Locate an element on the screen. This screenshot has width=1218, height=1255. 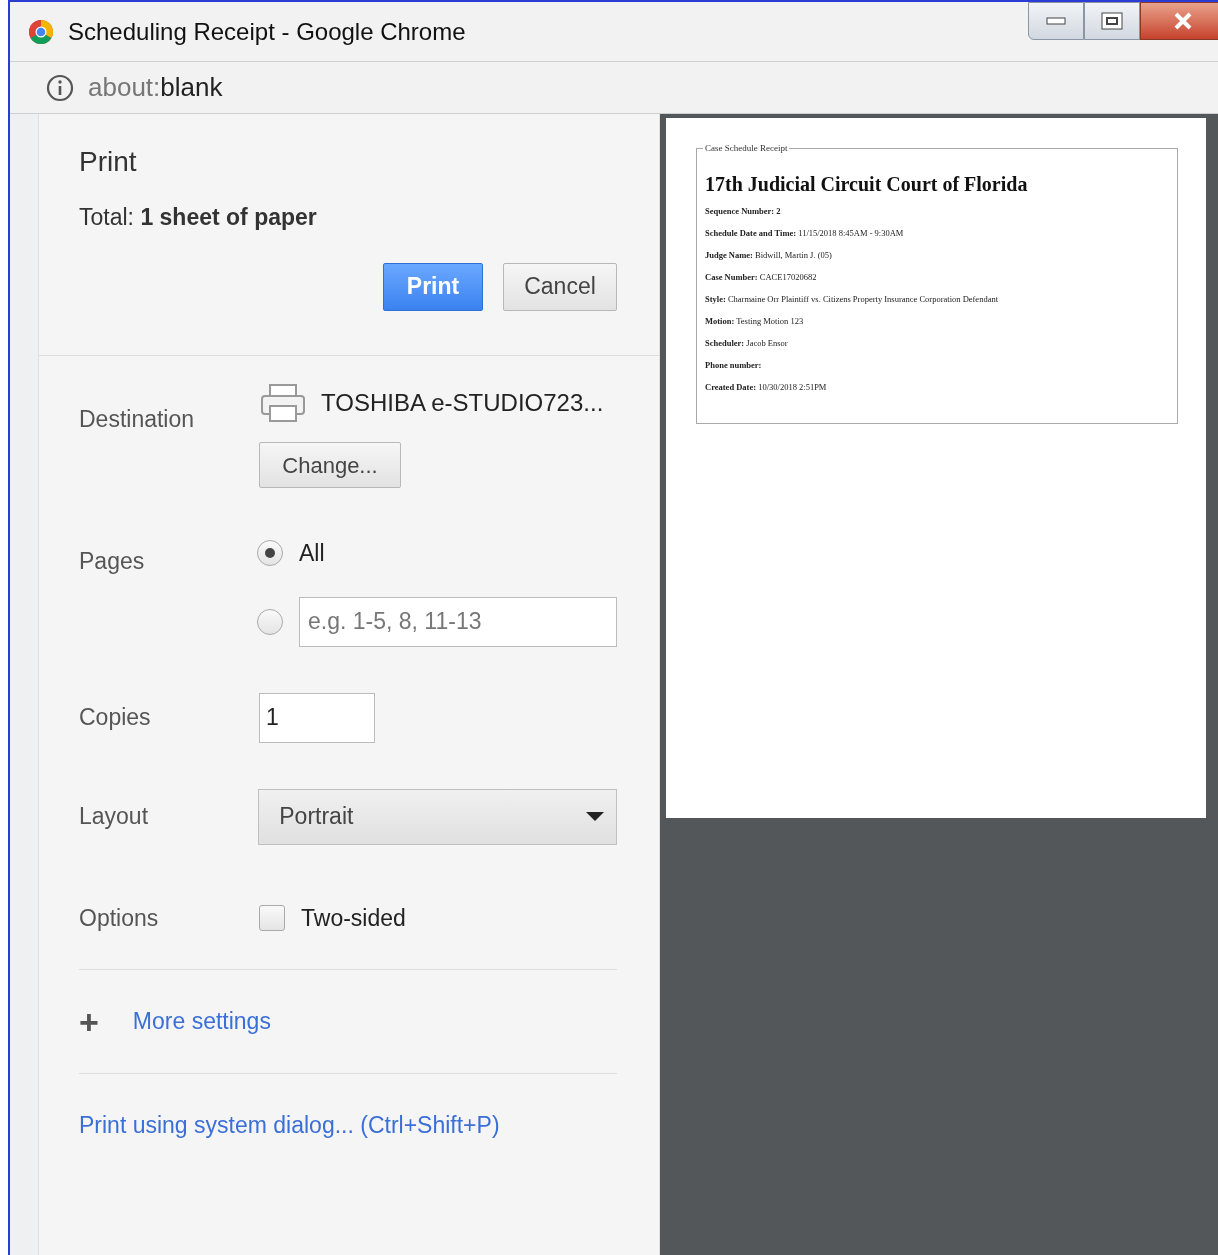
checkbox-label: Two-sided is located at coordinates (353, 918).